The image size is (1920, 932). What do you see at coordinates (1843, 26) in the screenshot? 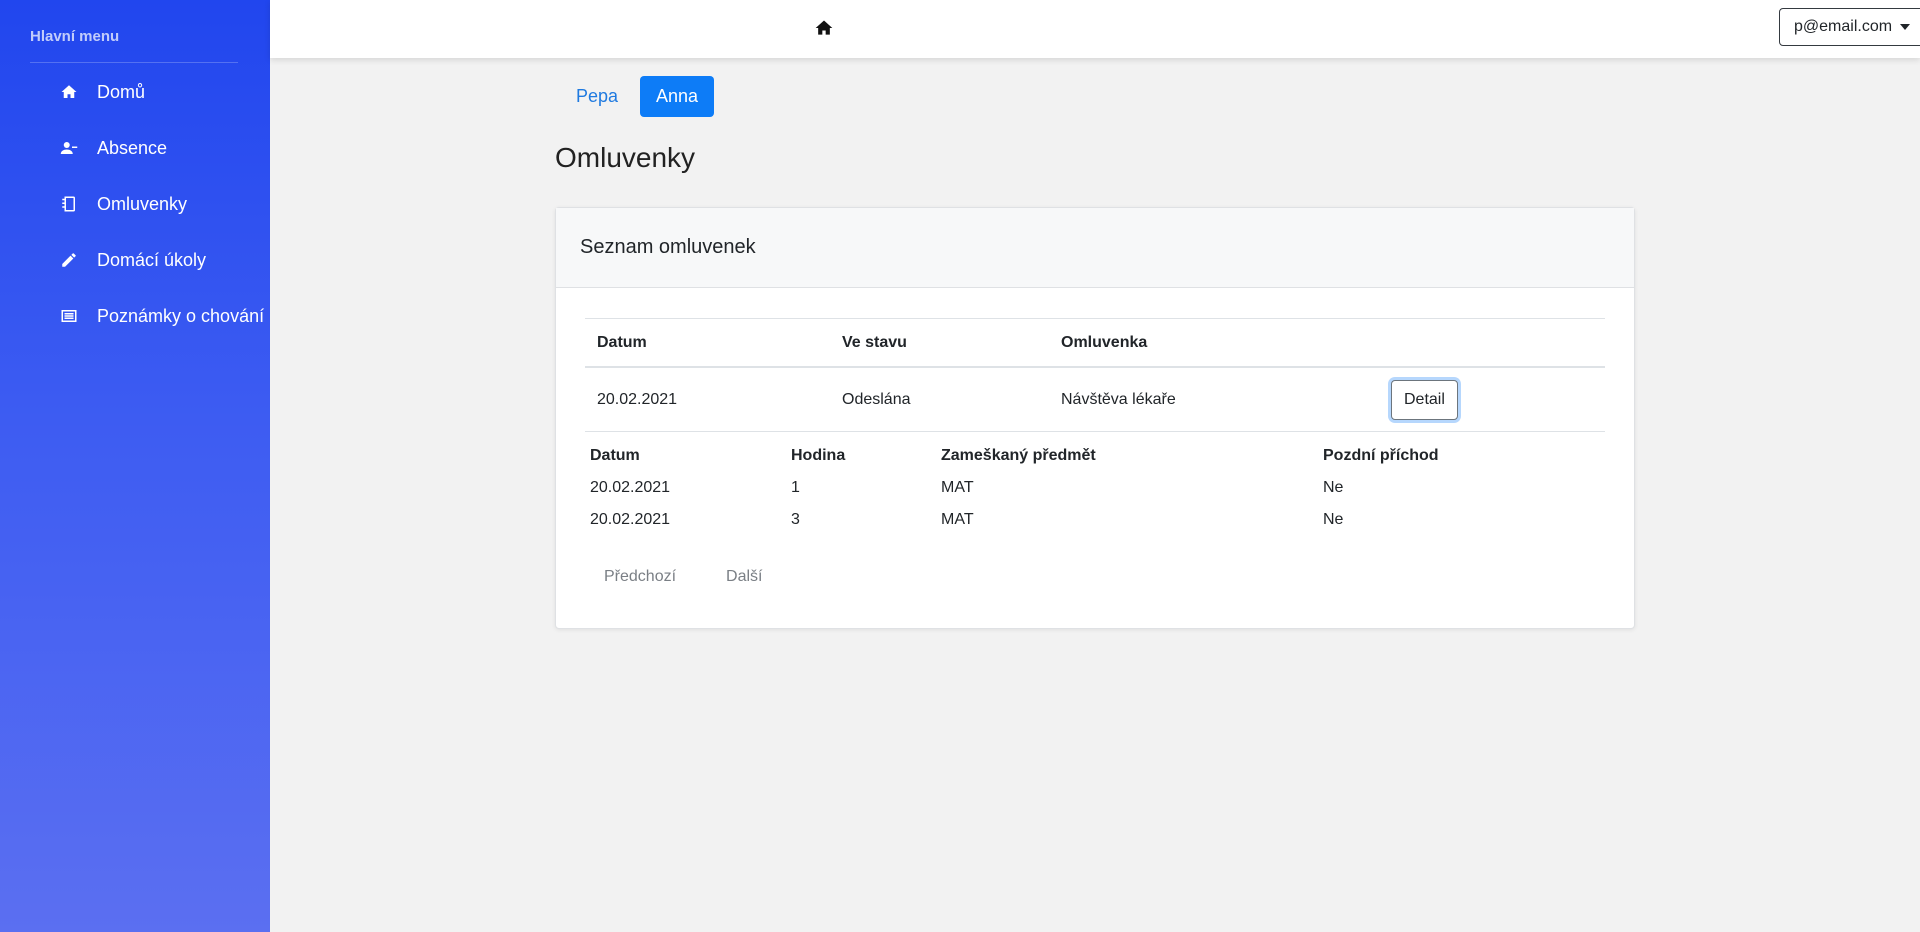
I see `user-email: p@email.com` at bounding box center [1843, 26].